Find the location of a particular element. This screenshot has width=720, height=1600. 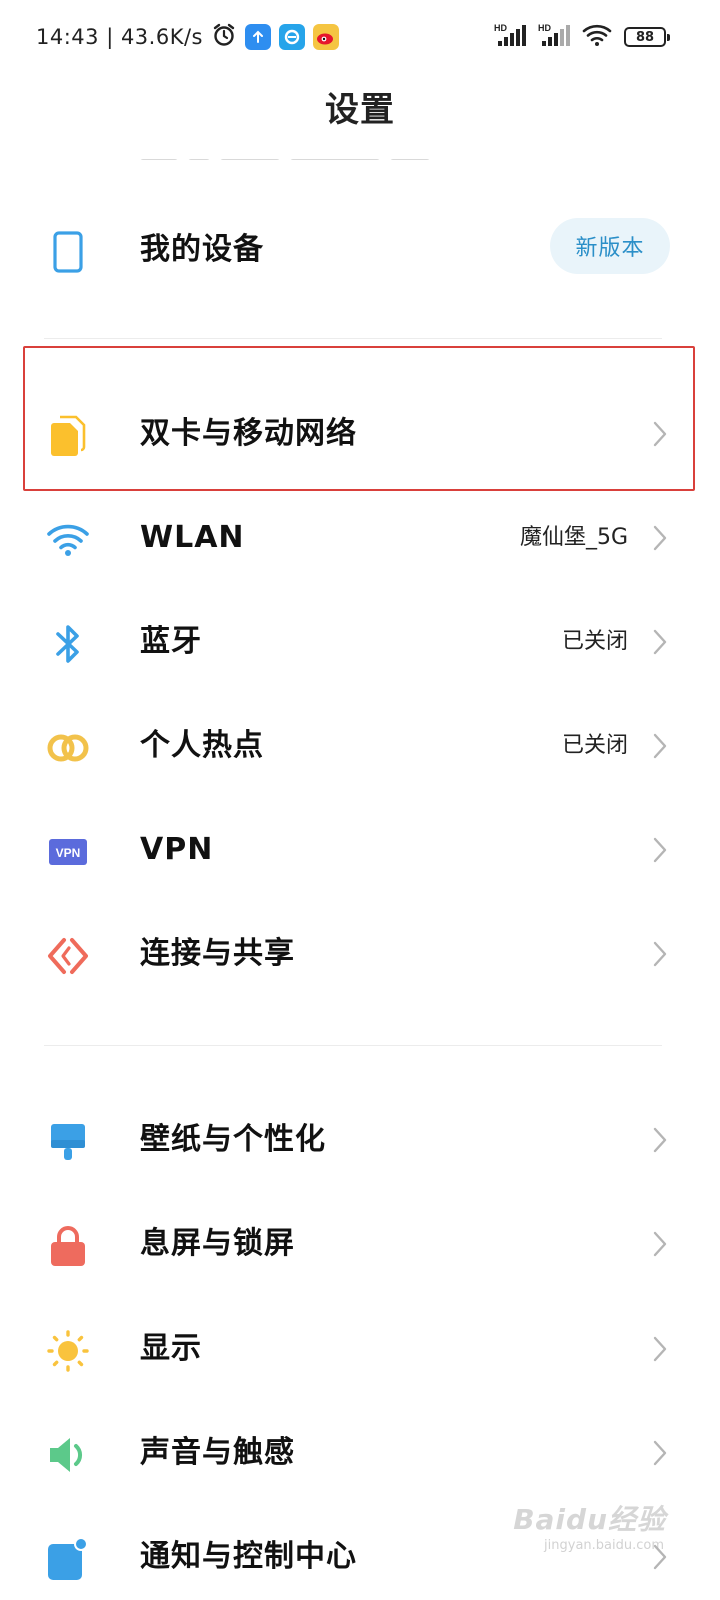

baidu-watermark-url: jingyan.baidu.com is located at coordinates (604, 1545).